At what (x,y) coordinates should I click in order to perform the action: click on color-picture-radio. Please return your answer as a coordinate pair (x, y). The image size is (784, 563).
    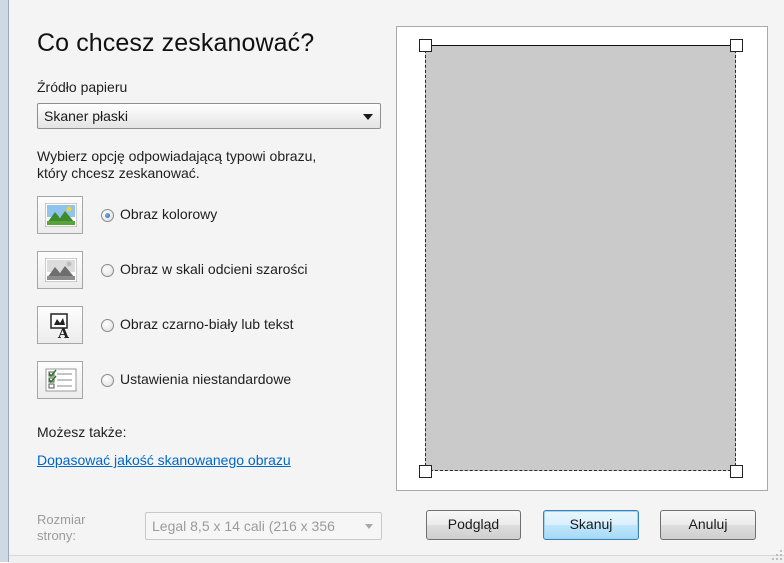
    Looking at the image, I should click on (107, 215).